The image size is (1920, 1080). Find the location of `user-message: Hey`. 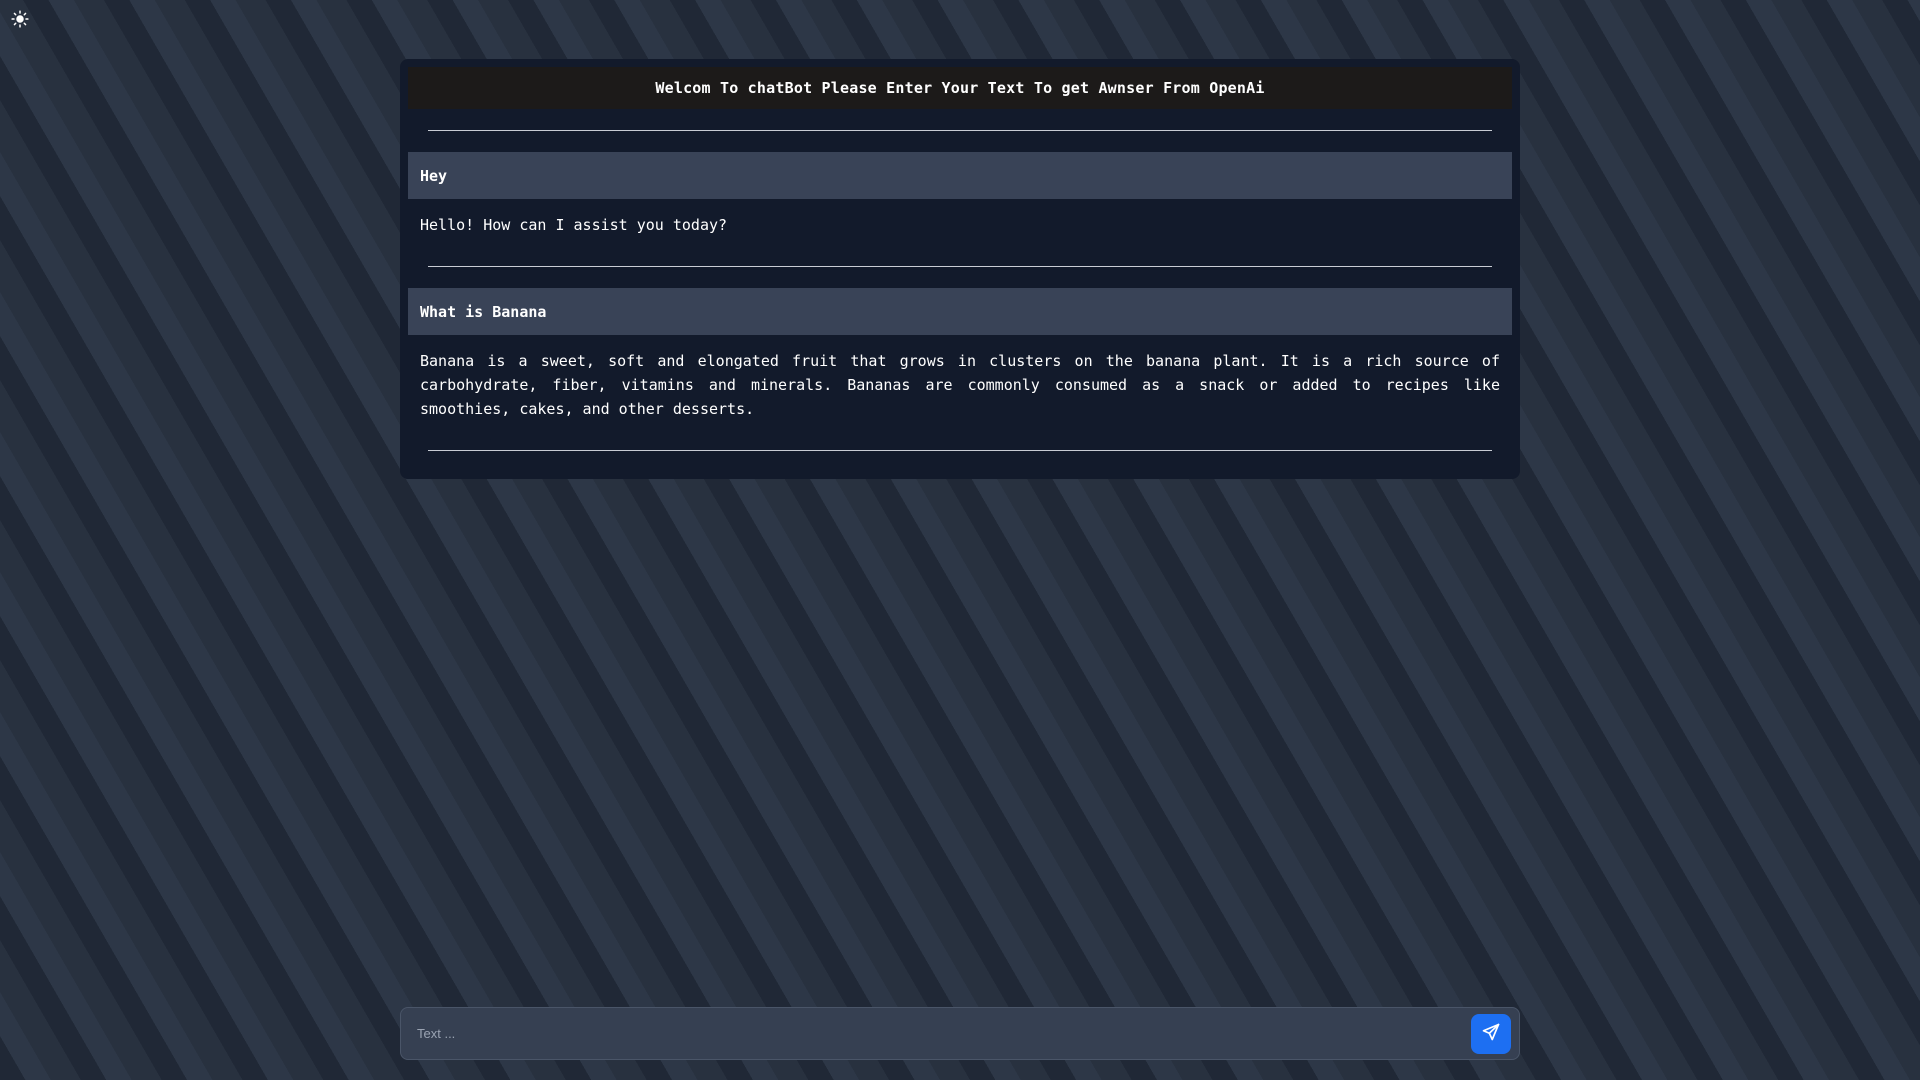

user-message: Hey is located at coordinates (960, 175).